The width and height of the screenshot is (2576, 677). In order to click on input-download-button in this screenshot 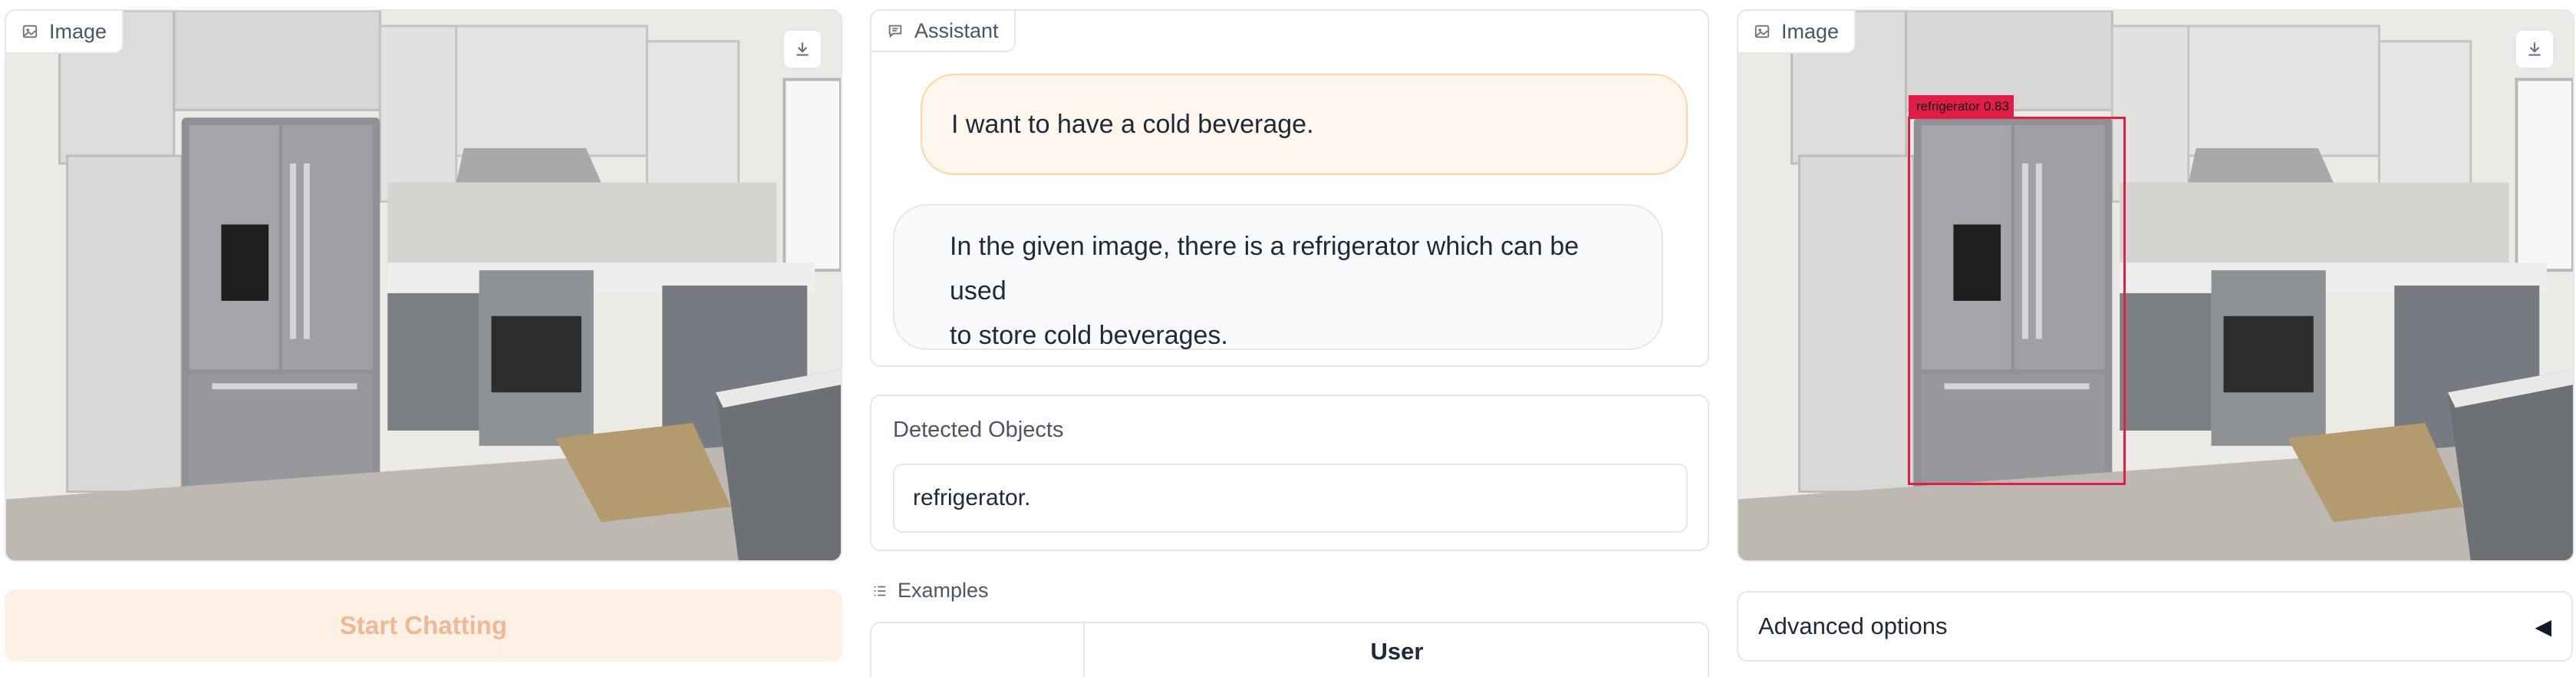, I will do `click(802, 49)`.